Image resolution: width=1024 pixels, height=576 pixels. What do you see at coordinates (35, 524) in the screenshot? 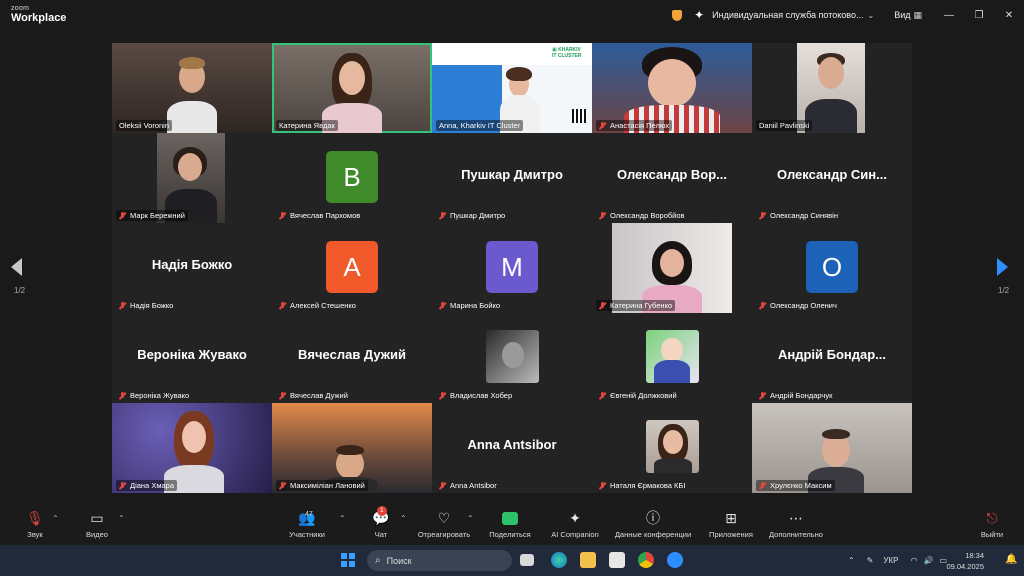
I see `audio-button: 🎙 Звук` at bounding box center [35, 524].